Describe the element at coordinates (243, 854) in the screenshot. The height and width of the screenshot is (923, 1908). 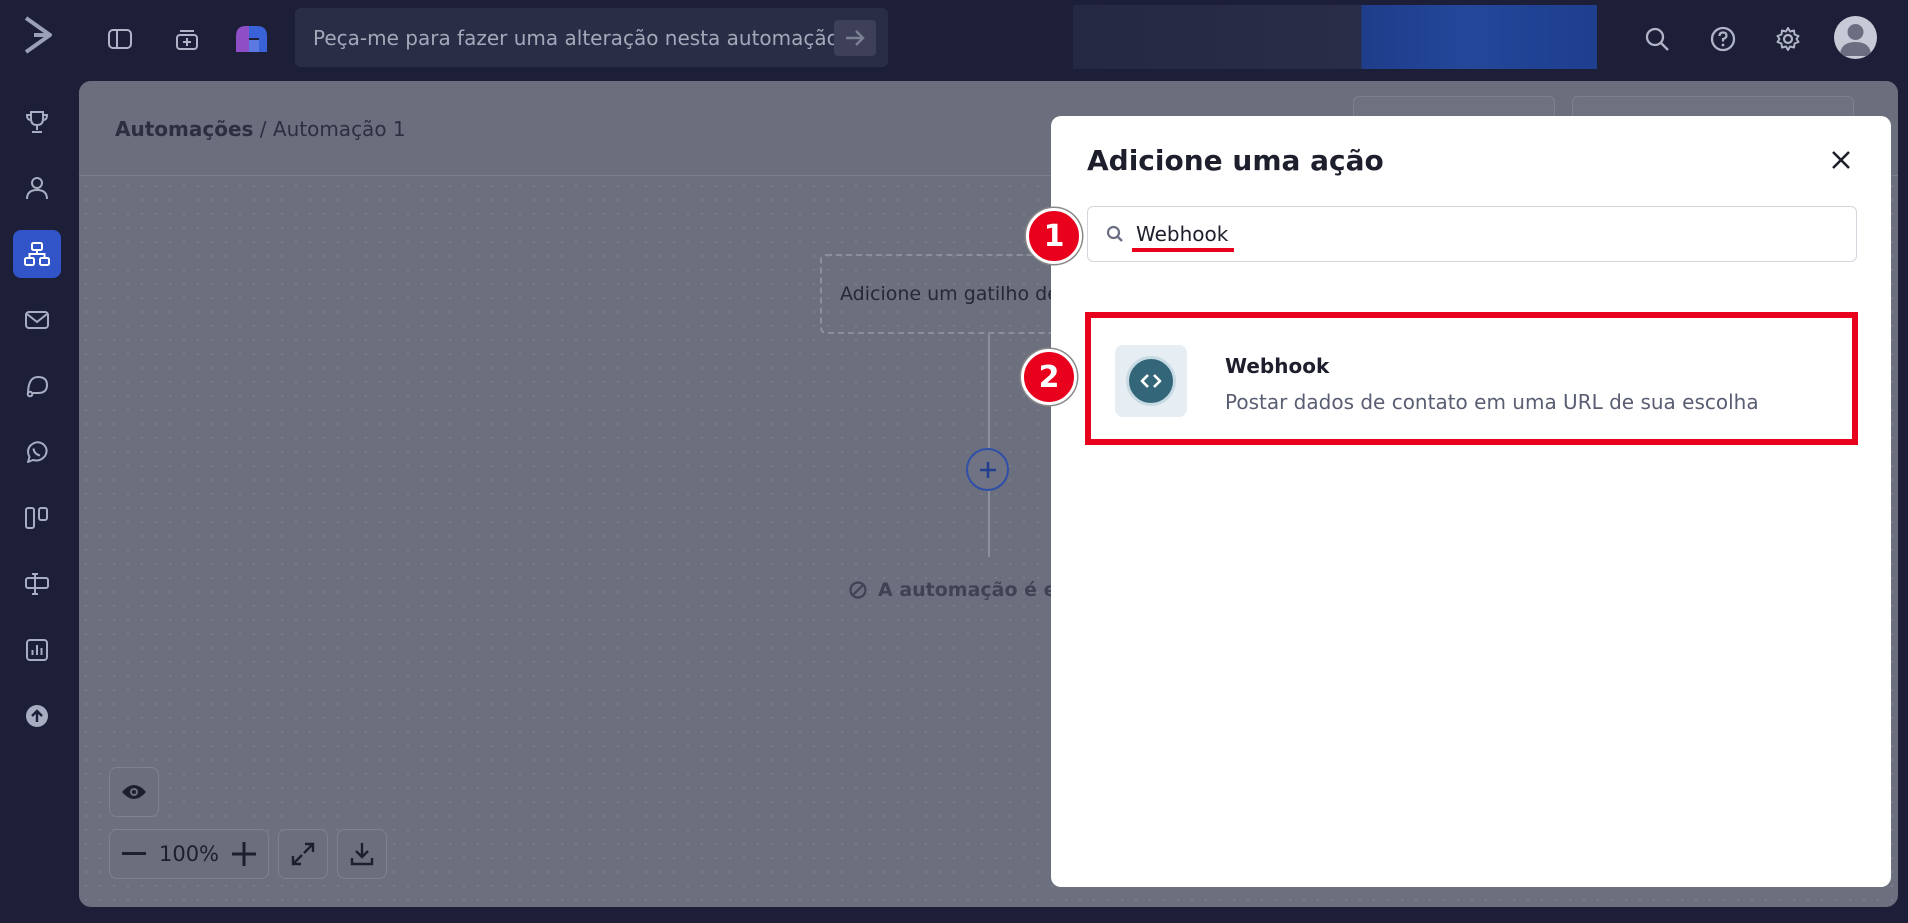
I see `zoom-in-icon` at that location.